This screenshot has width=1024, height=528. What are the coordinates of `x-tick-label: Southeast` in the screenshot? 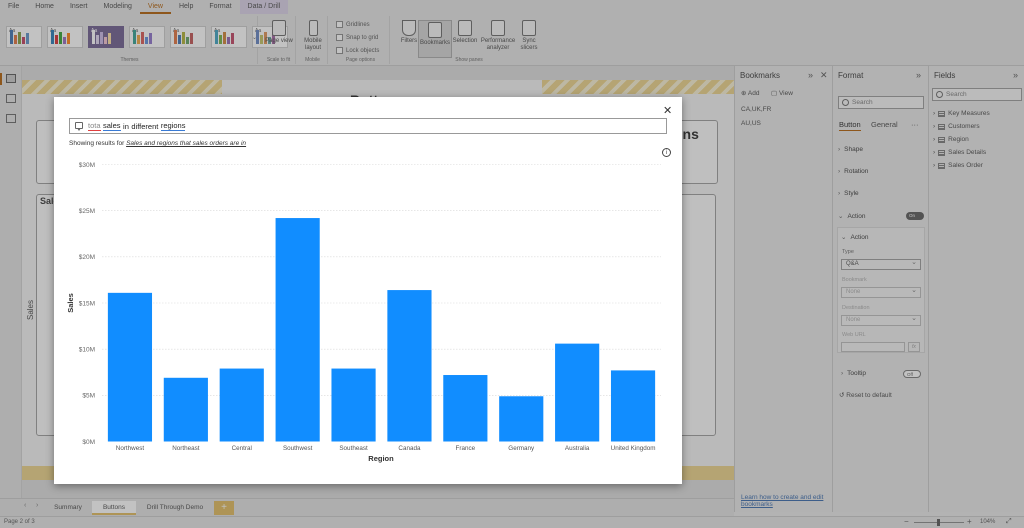 It's located at (353, 448).